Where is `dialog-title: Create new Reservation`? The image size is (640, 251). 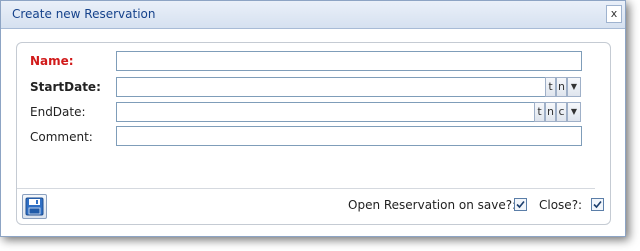 dialog-title: Create new Reservation is located at coordinates (84, 14).